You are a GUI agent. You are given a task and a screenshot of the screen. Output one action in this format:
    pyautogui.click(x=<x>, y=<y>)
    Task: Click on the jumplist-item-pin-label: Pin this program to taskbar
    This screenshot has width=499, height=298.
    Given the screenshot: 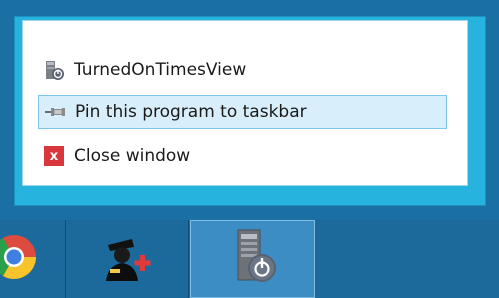 What is the action you would take?
    pyautogui.click(x=191, y=112)
    